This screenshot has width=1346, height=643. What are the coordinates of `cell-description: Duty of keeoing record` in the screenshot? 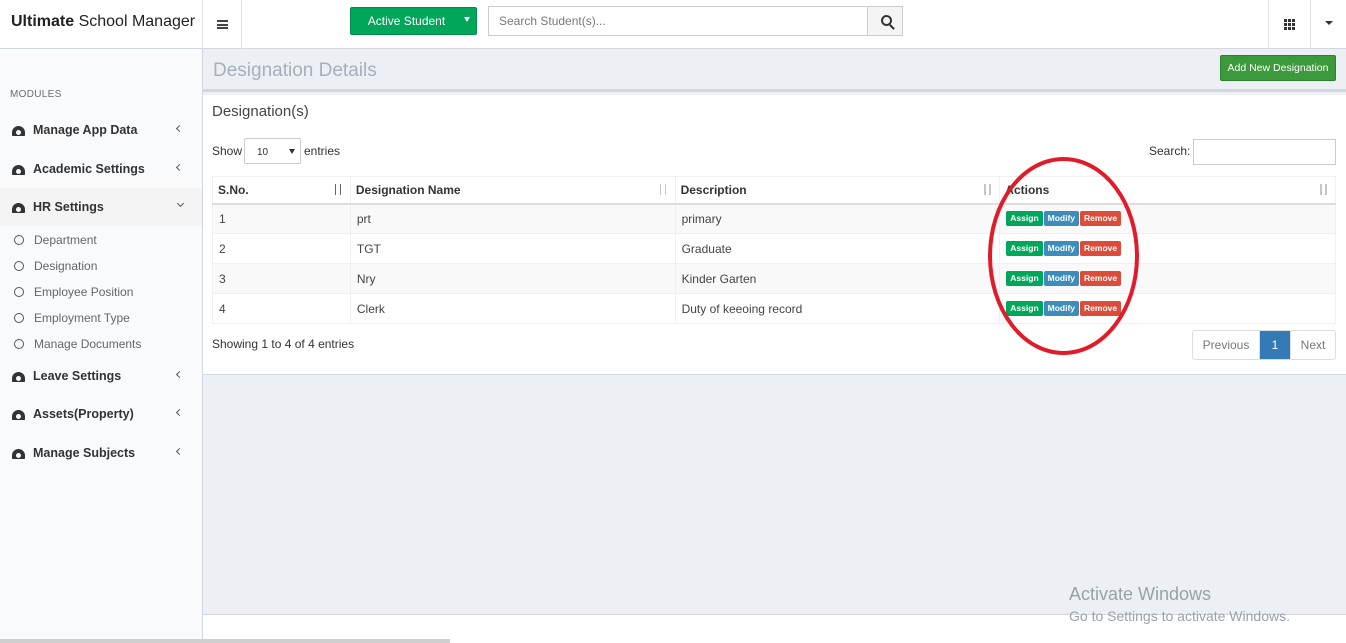 It's located at (837, 308).